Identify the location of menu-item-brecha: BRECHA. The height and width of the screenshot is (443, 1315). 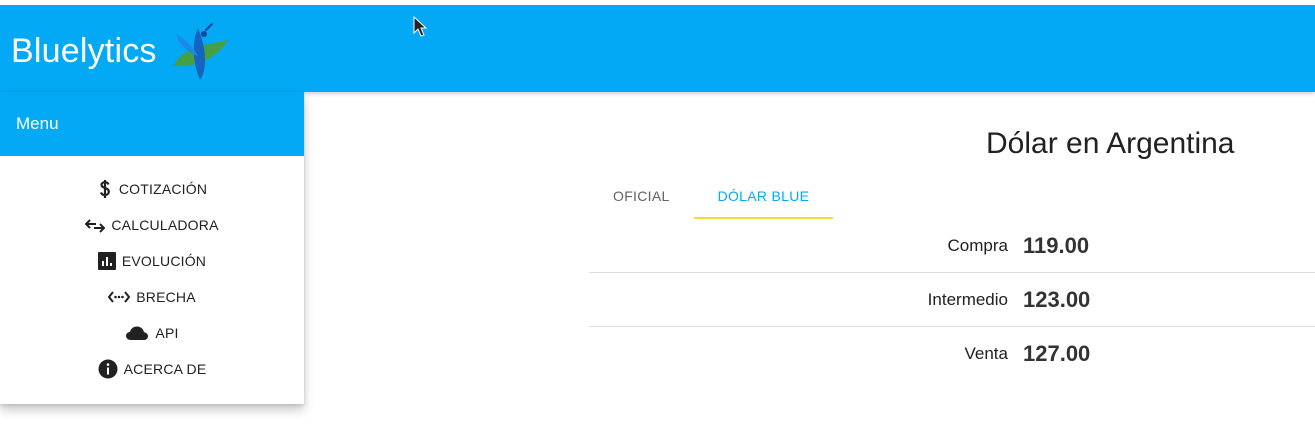
(152, 297).